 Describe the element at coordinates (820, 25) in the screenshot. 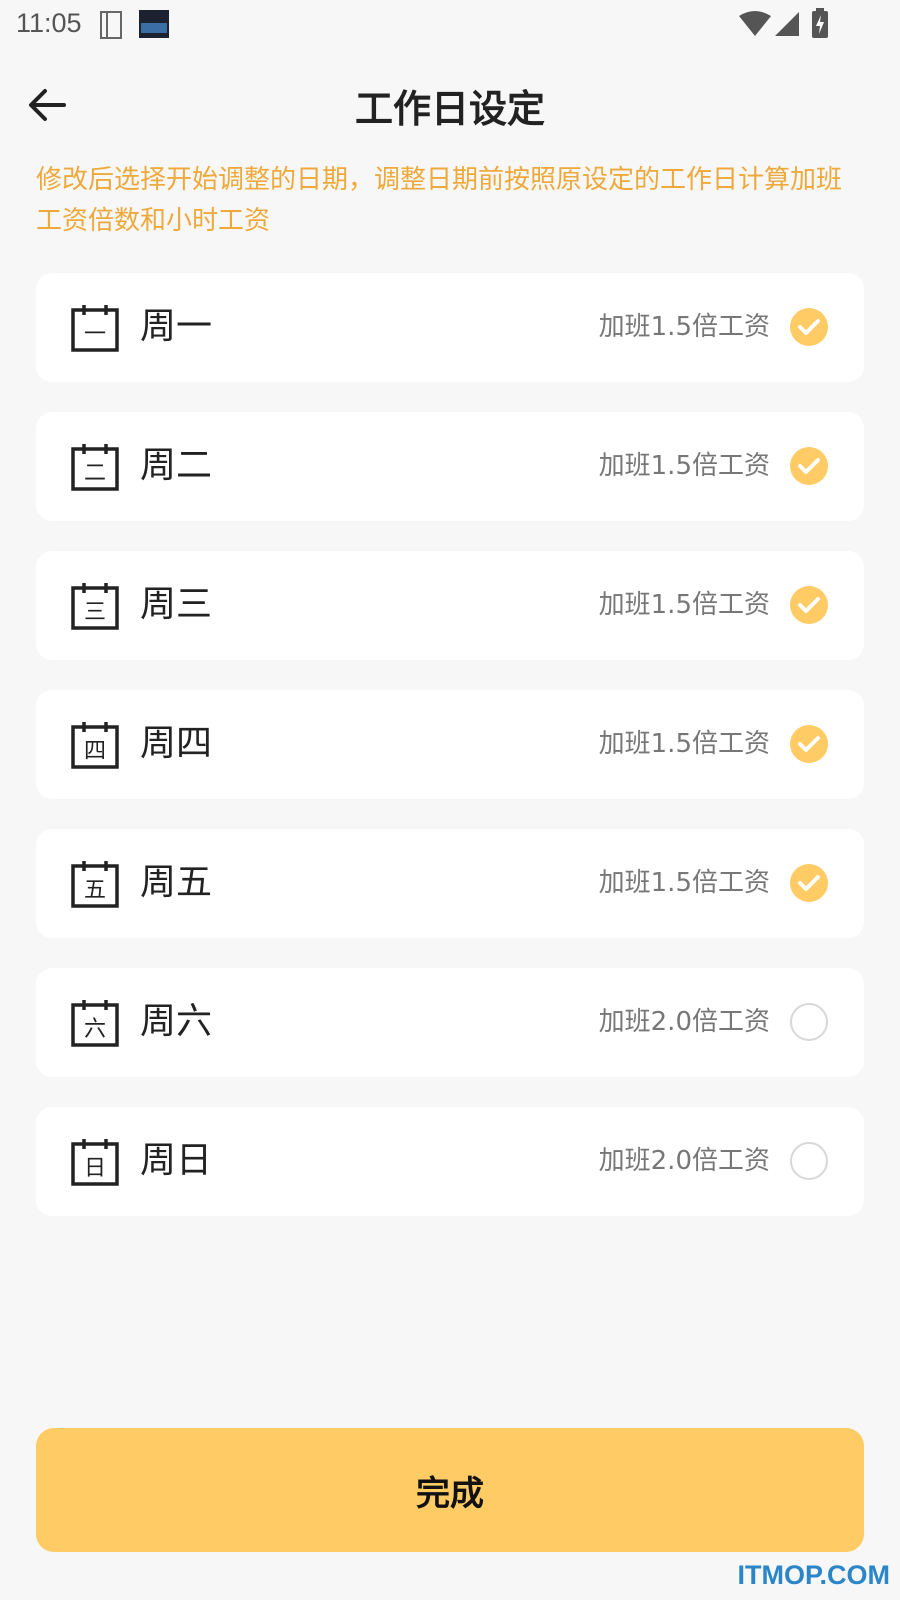

I see `battery-charging-icon` at that location.